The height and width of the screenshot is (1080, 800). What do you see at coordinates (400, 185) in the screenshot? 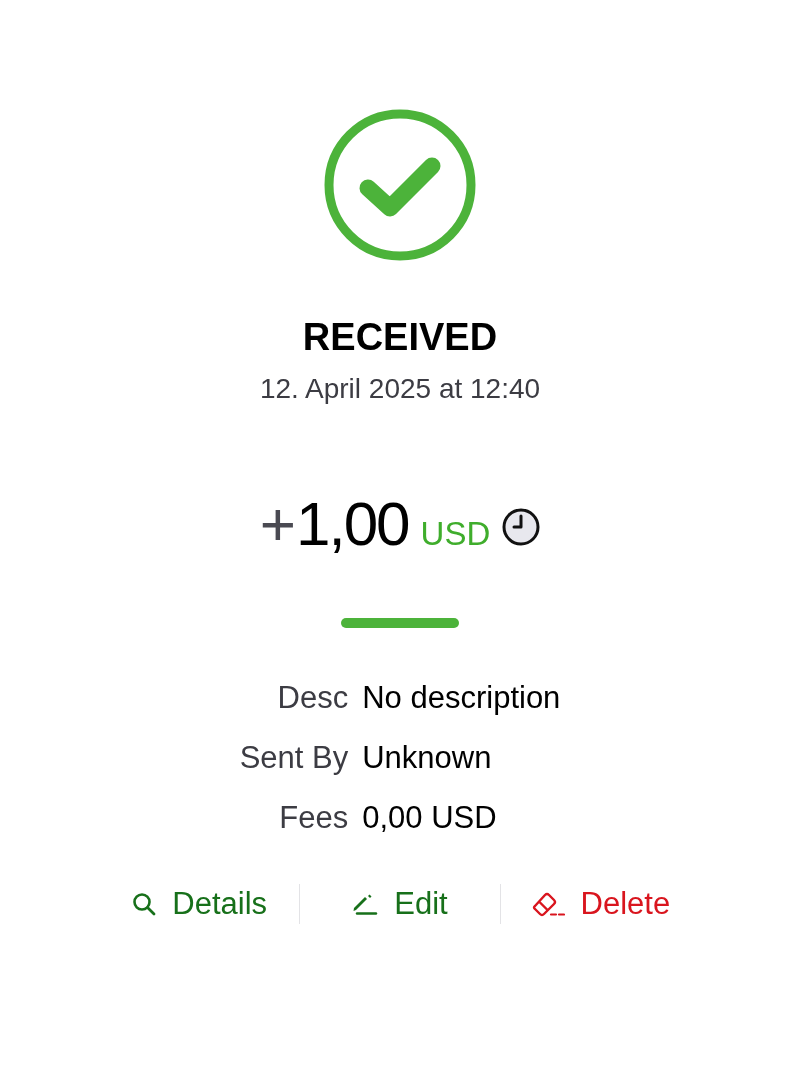
I see `check-circle-icon` at bounding box center [400, 185].